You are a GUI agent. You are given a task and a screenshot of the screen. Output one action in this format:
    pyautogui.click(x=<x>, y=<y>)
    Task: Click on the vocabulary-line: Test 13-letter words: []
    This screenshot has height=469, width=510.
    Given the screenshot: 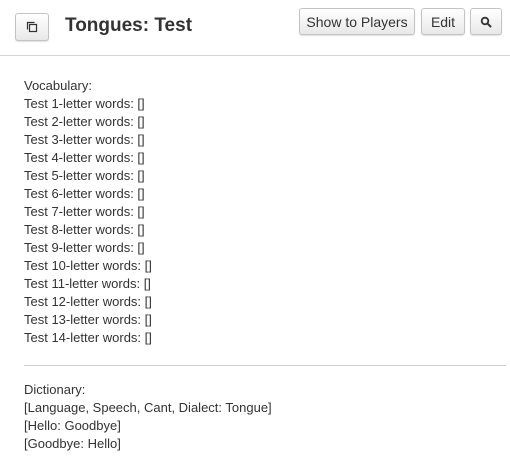 What is the action you would take?
    pyautogui.click(x=88, y=319)
    